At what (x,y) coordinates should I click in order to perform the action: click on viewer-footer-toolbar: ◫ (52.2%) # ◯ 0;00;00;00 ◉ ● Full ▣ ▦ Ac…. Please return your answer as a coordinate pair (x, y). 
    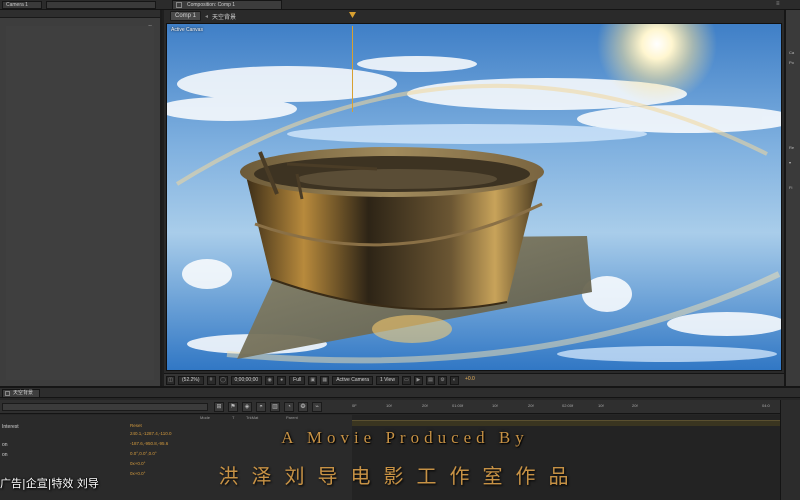
    Looking at the image, I should click on (474, 379).